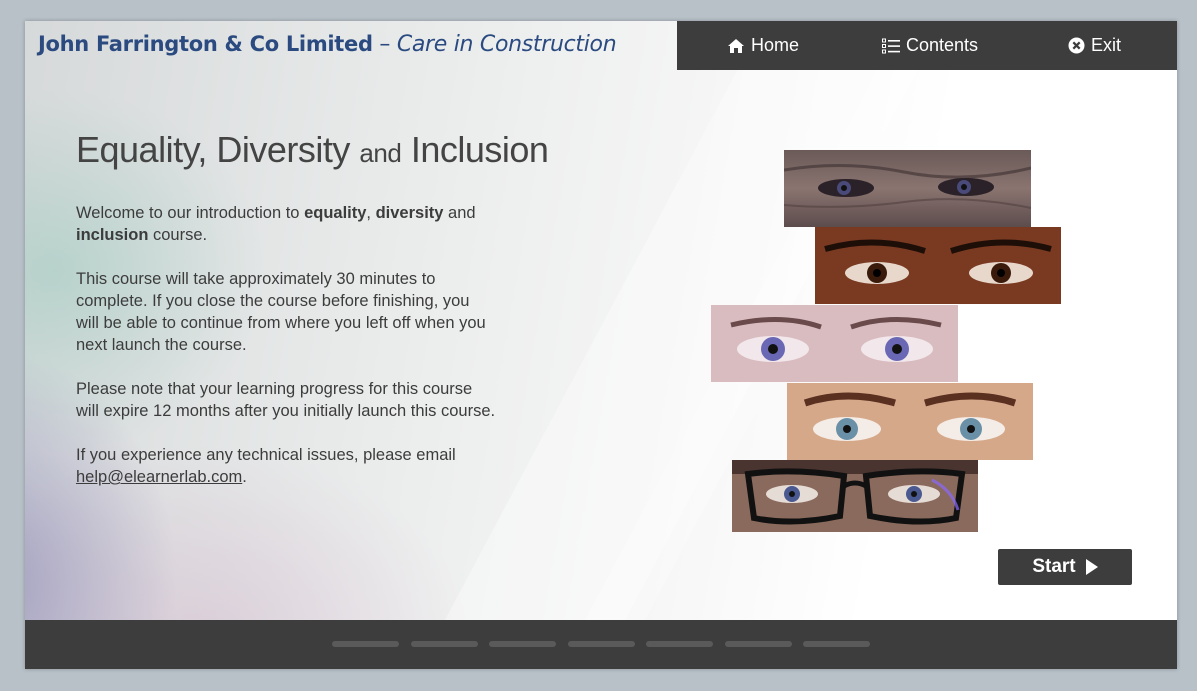 The image size is (1197, 691). I want to click on and-text: and, so click(459, 213).